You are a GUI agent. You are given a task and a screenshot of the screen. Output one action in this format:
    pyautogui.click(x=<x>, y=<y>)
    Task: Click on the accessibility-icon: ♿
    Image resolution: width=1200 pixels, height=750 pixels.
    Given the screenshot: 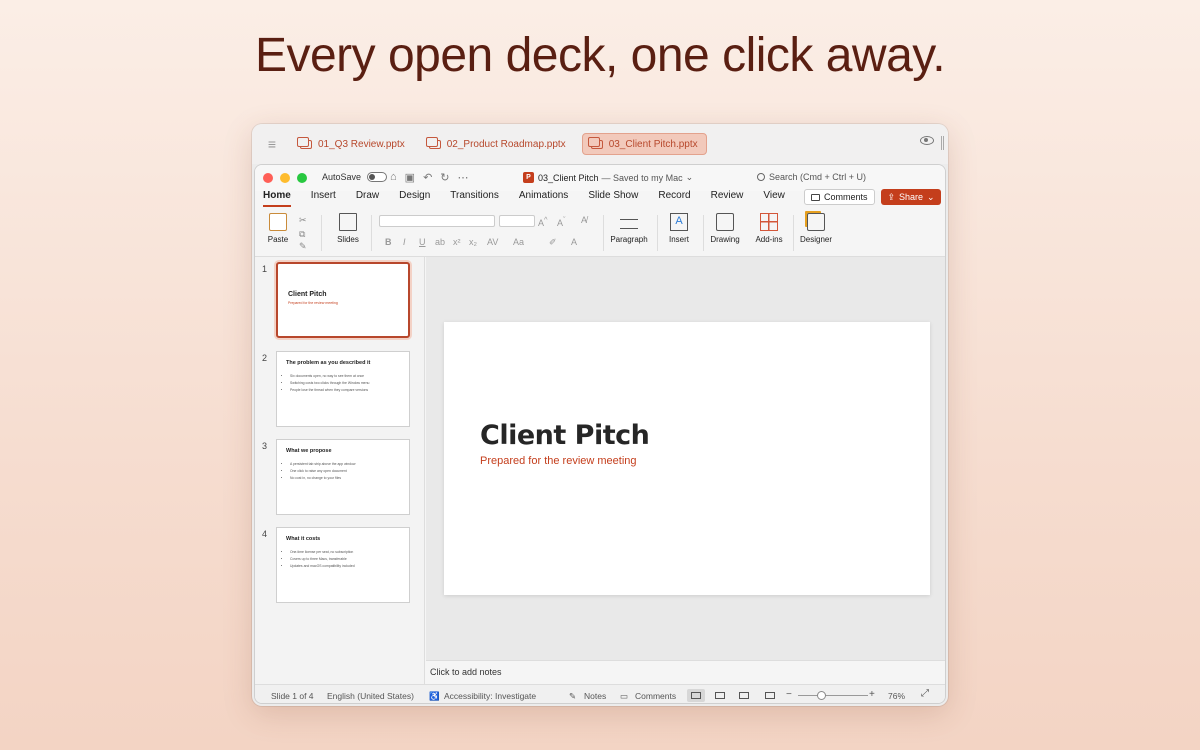 What is the action you would take?
    pyautogui.click(x=434, y=696)
    